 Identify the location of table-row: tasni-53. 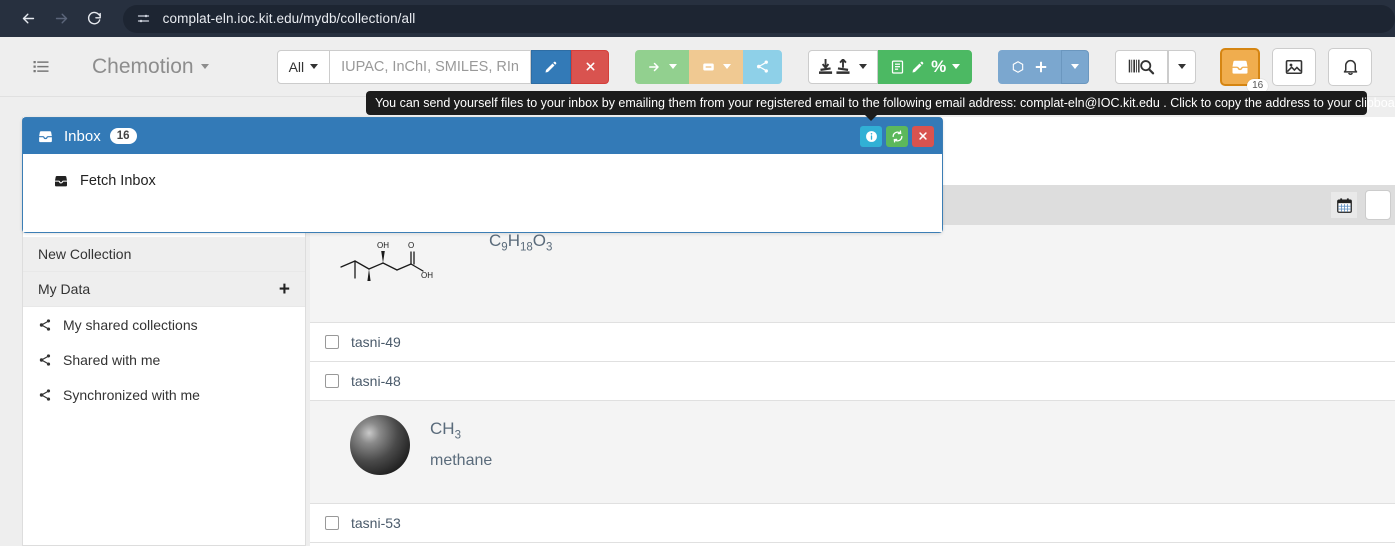
(852, 523).